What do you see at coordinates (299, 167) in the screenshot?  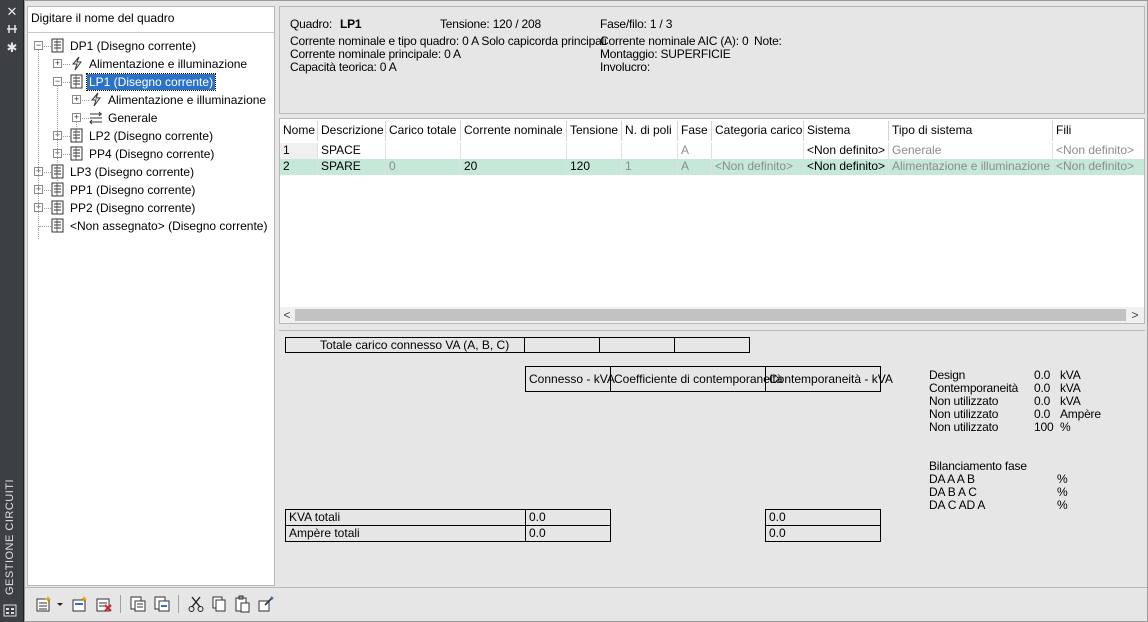 I see `table-cell: 2` at bounding box center [299, 167].